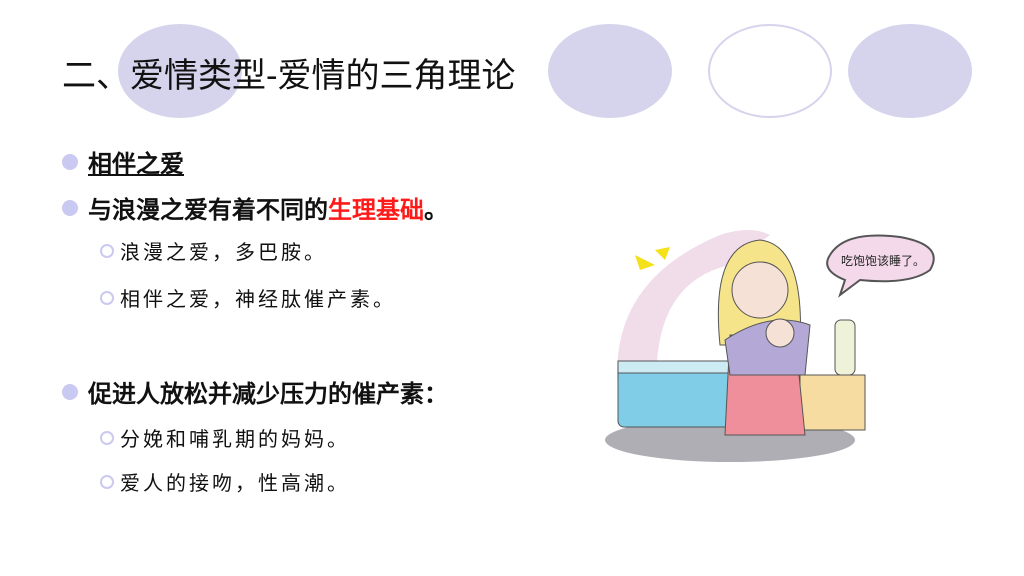  Describe the element at coordinates (289, 76) in the screenshot. I see `page-title: 二、爱情类型-爱情的三角理论` at that location.